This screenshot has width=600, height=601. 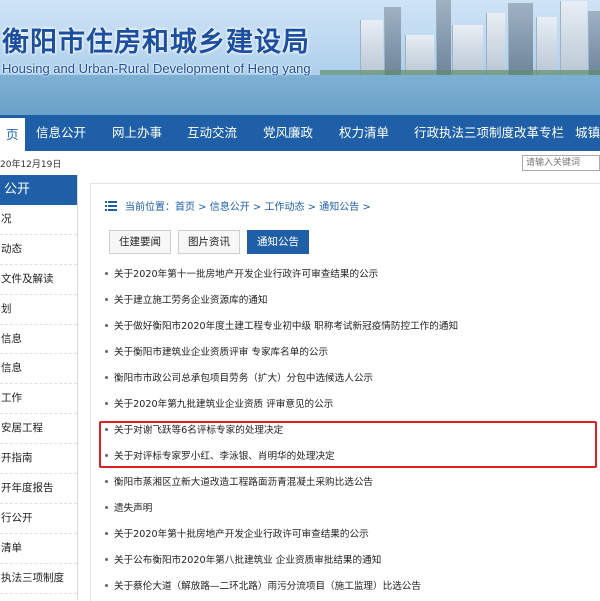 I want to click on notice-title: 遗失声明, so click(x=133, y=508).